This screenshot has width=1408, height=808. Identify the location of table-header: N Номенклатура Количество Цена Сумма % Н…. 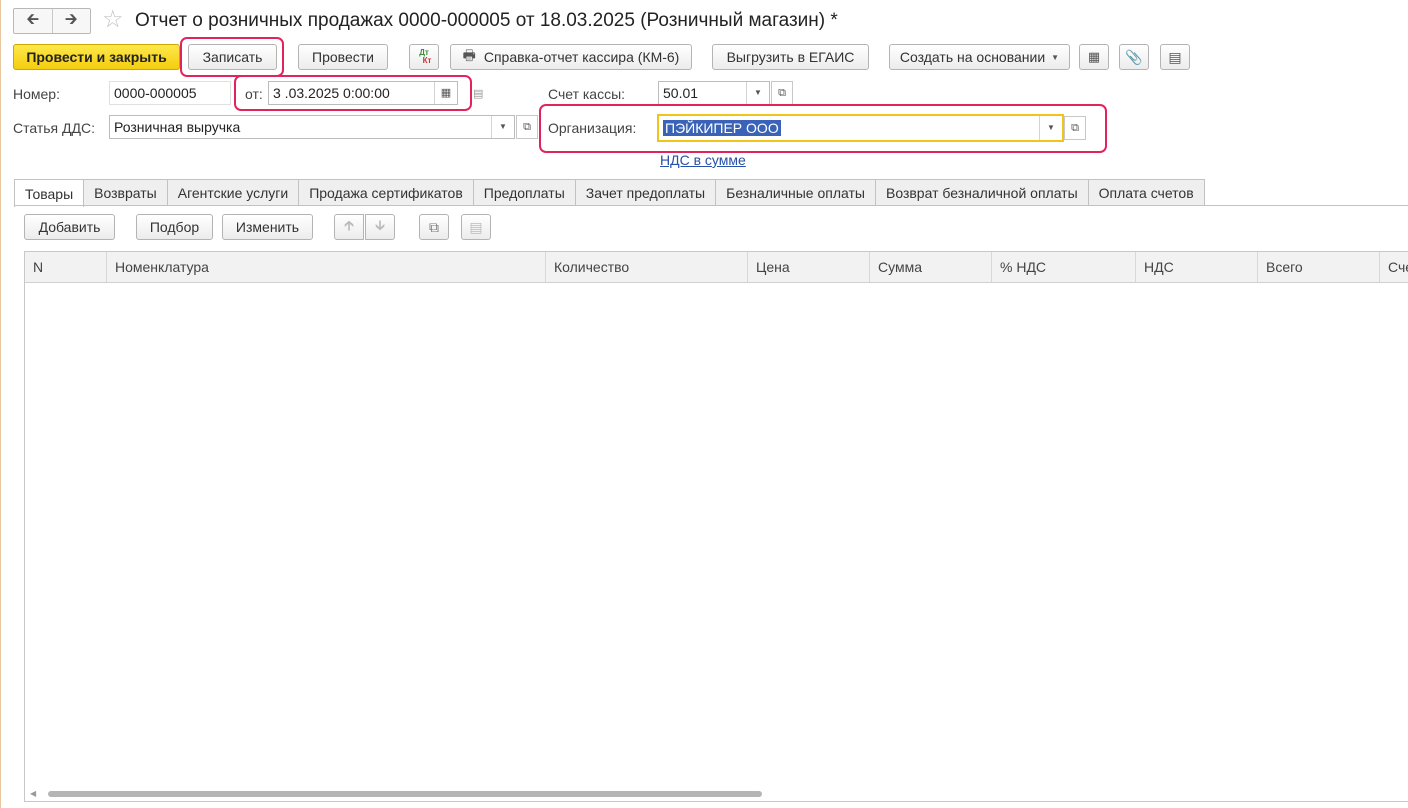
(716, 267).